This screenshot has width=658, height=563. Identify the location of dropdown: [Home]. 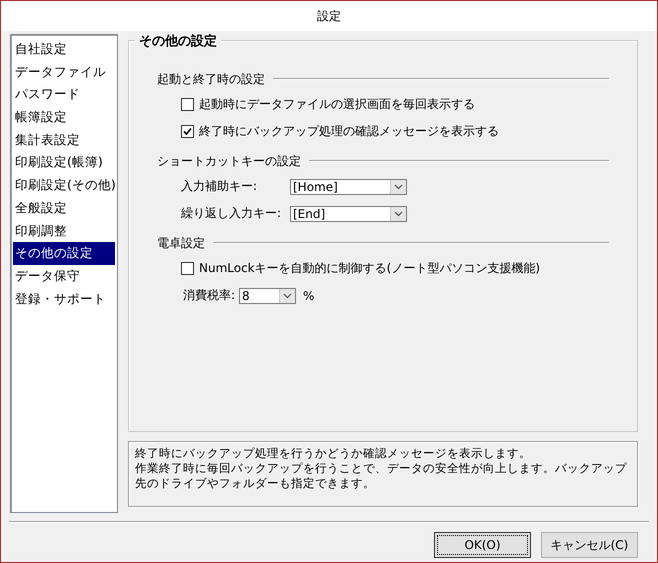
(348, 186).